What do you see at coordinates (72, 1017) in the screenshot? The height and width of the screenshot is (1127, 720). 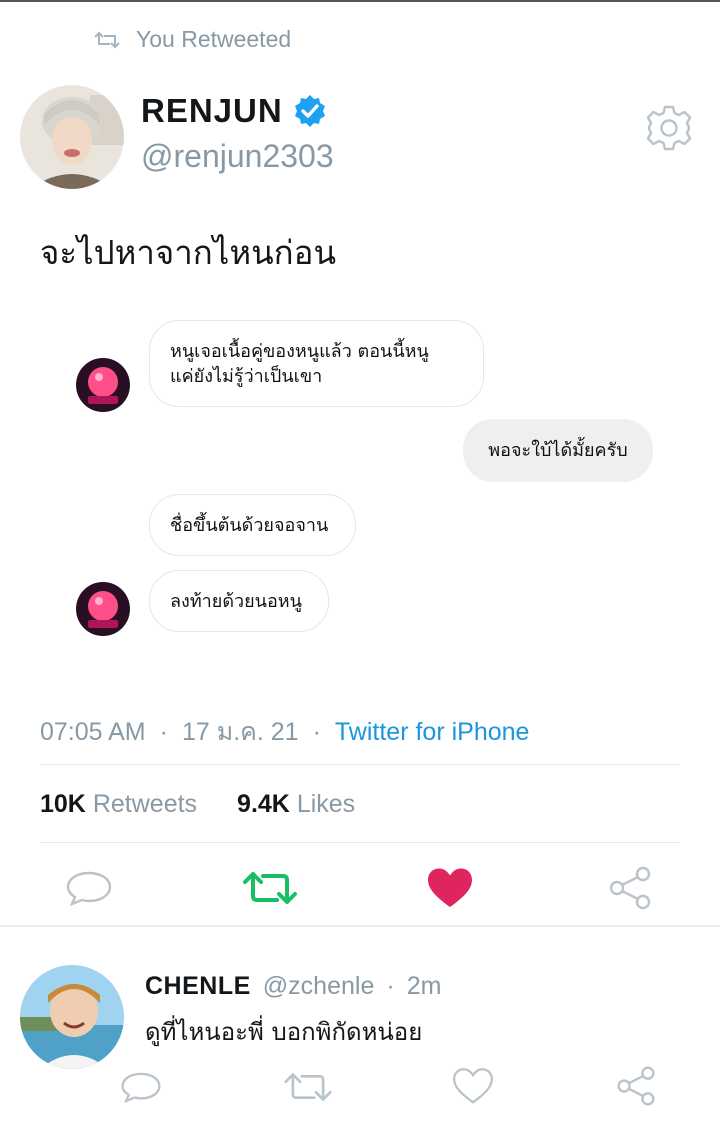 I see `reply-avatar` at bounding box center [72, 1017].